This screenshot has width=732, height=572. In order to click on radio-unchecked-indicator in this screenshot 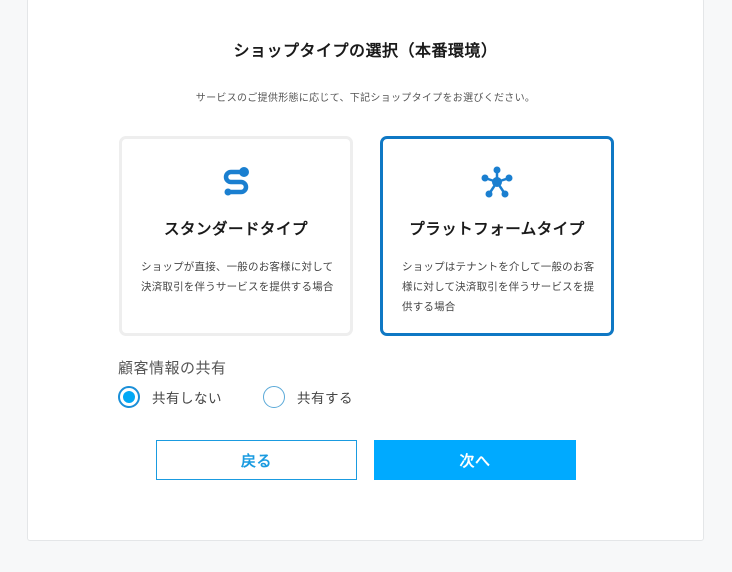, I will do `click(274, 397)`.